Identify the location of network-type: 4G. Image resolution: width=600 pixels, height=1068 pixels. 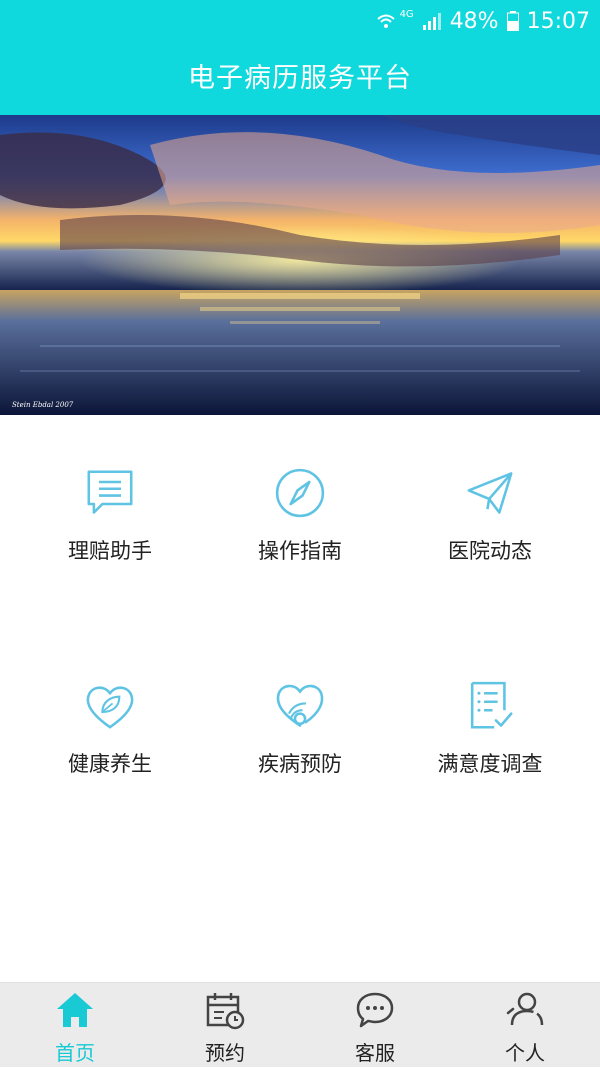
(406, 14).